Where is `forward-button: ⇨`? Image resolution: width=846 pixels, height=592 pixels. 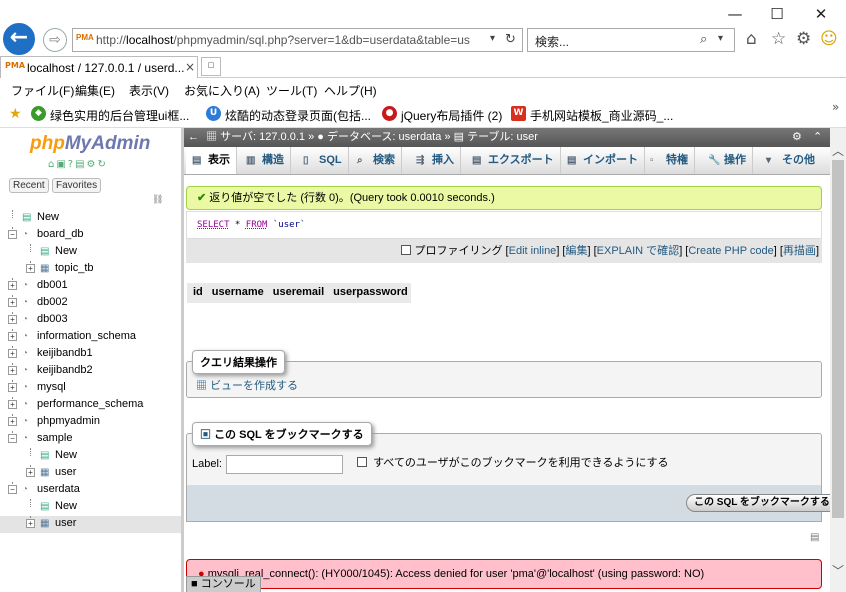 forward-button: ⇨ is located at coordinates (55, 40).